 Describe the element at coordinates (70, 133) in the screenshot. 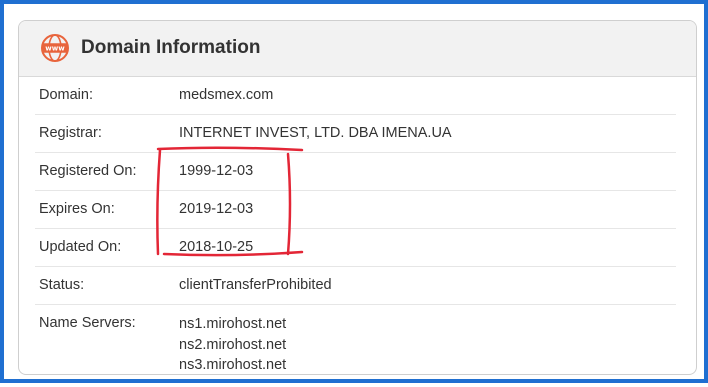

I see `registrar-label: Registrar:` at that location.